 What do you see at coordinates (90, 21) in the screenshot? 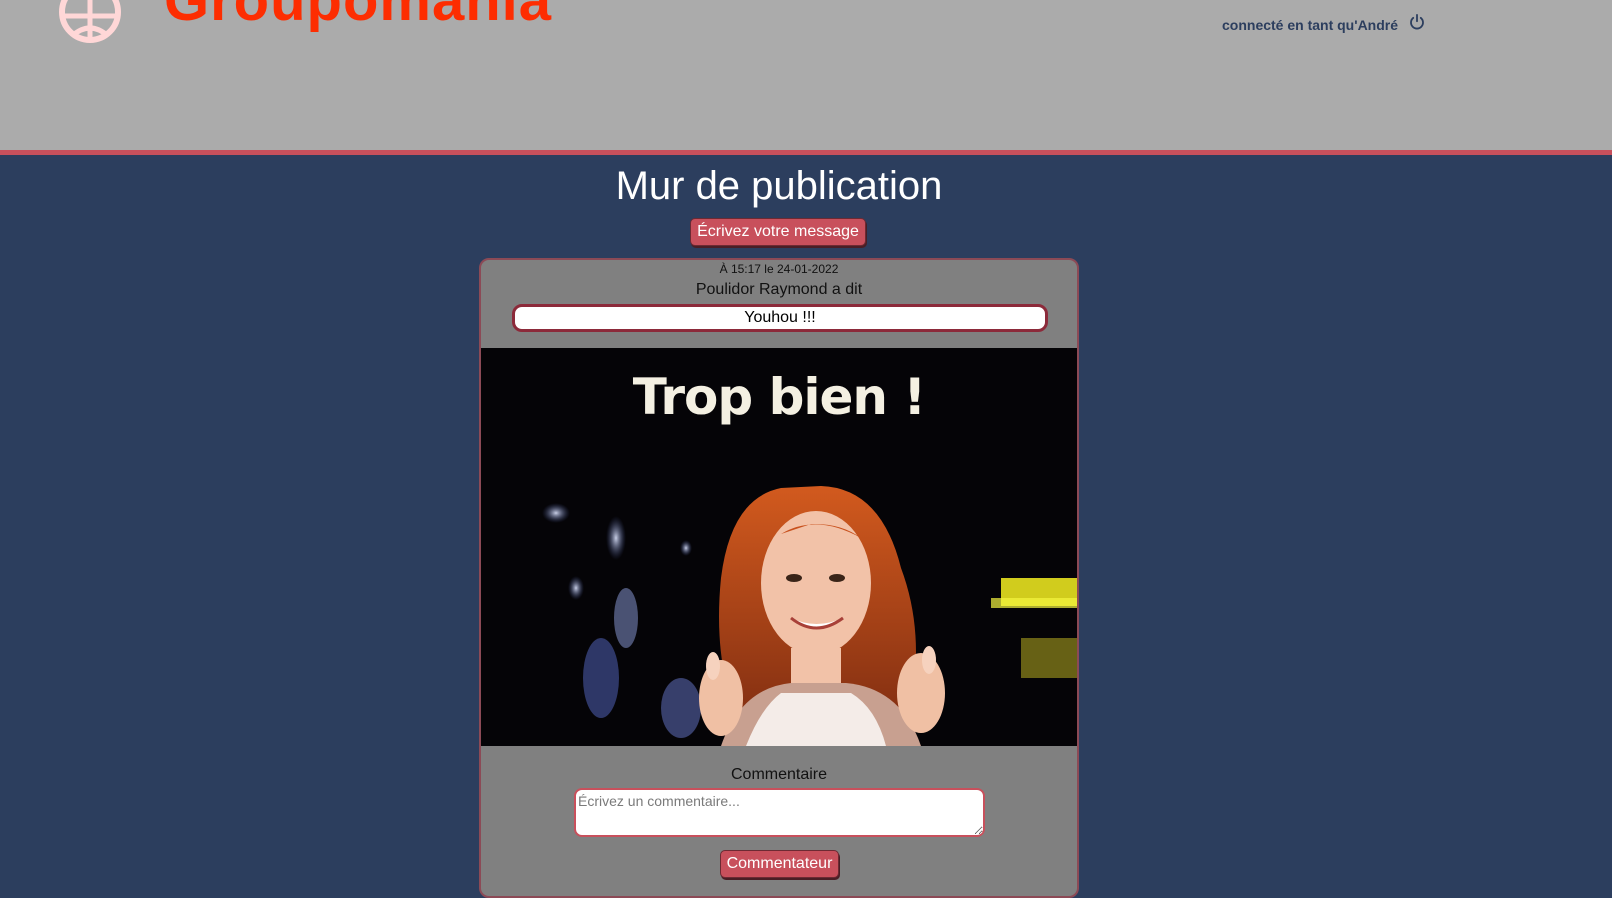
I see `globe-icon` at bounding box center [90, 21].